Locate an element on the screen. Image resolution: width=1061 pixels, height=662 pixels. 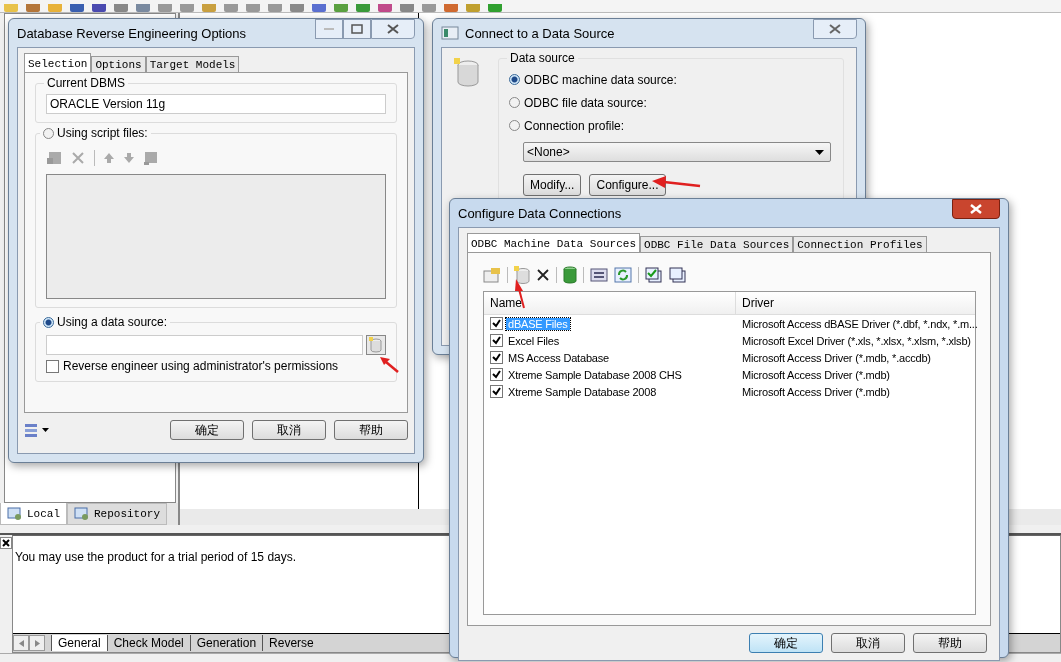
data-source-name: Excel Files is located at coordinates (533, 340).